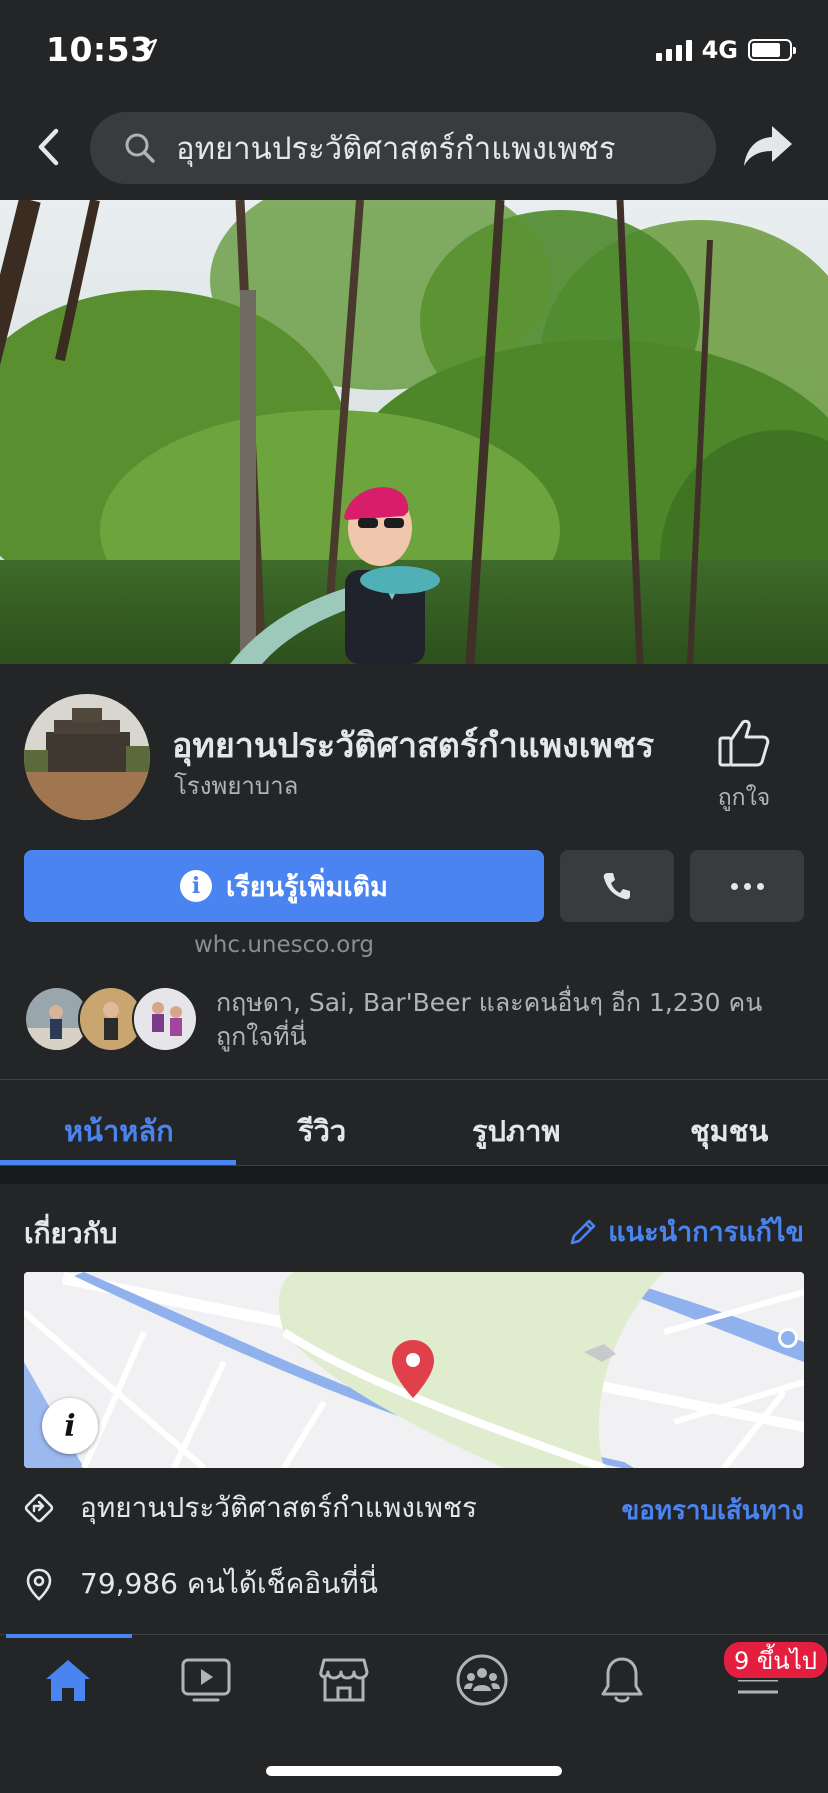 The height and width of the screenshot is (1793, 828). I want to click on nav-groups, so click(482, 1680).